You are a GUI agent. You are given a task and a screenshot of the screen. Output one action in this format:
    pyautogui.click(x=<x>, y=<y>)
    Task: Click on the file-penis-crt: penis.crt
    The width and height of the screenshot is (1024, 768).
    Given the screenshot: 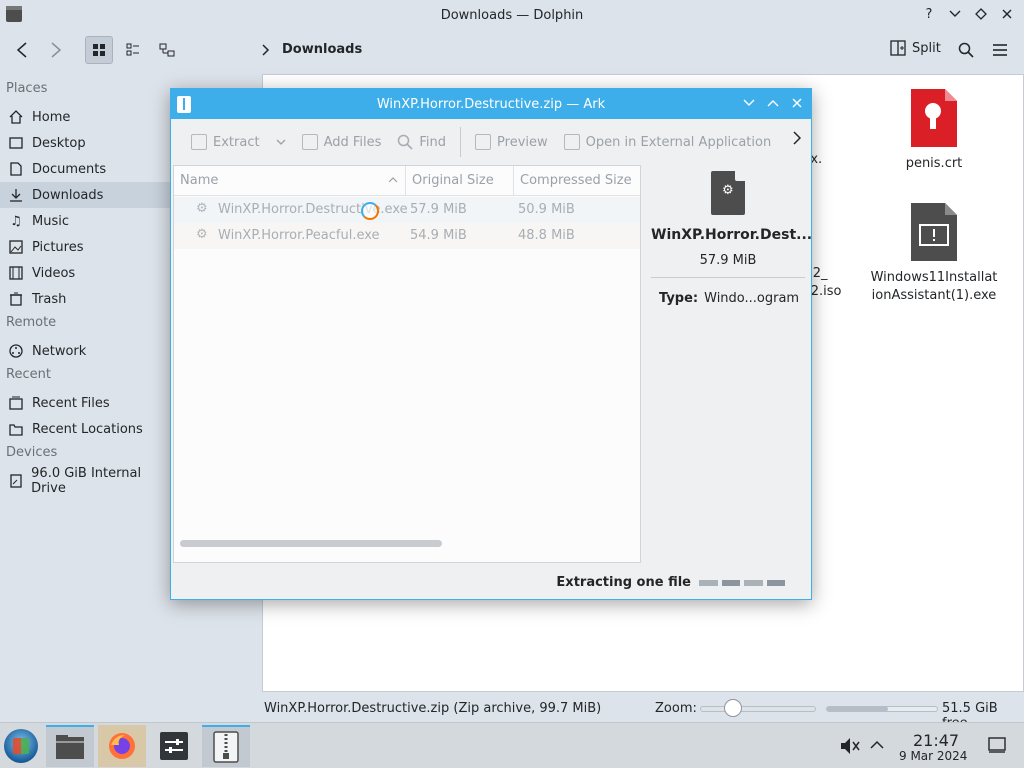 What is the action you would take?
    pyautogui.click(x=934, y=131)
    